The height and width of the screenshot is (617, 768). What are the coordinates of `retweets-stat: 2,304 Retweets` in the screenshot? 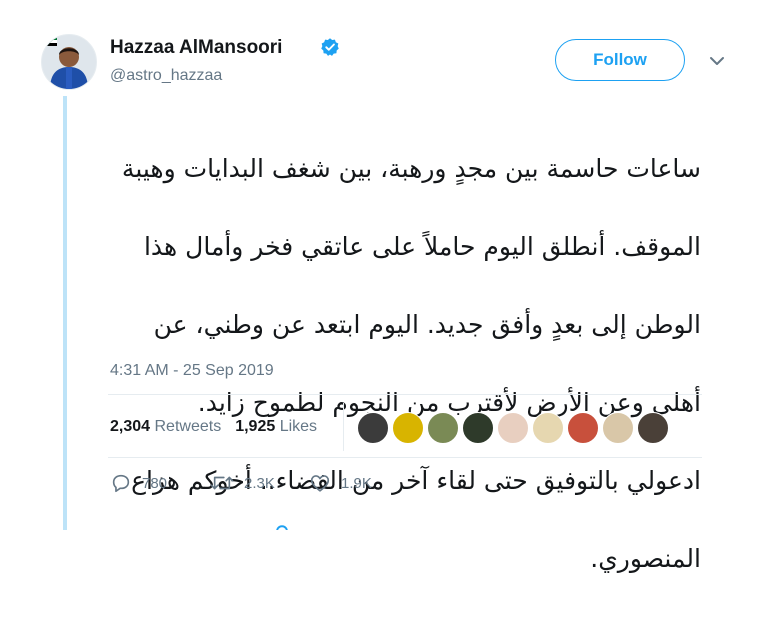 It's located at (165, 426).